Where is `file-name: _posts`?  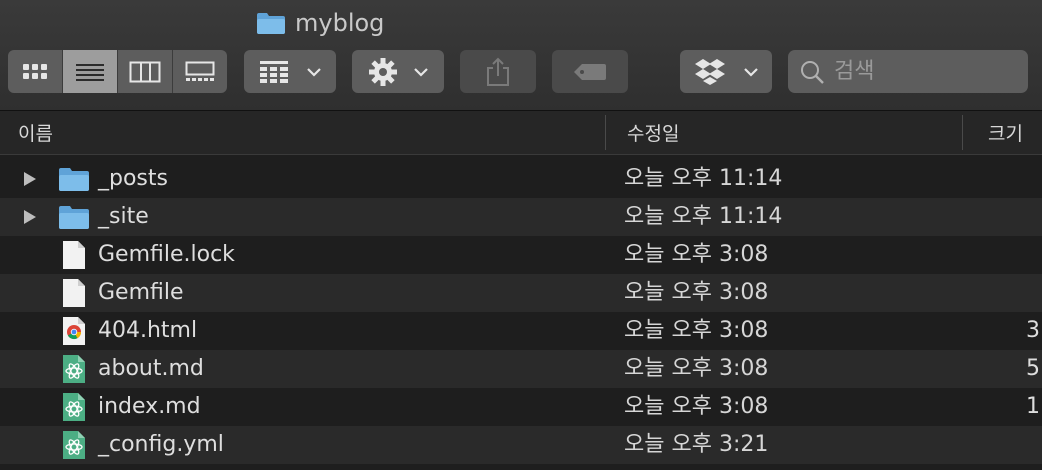 file-name: _posts is located at coordinates (133, 178).